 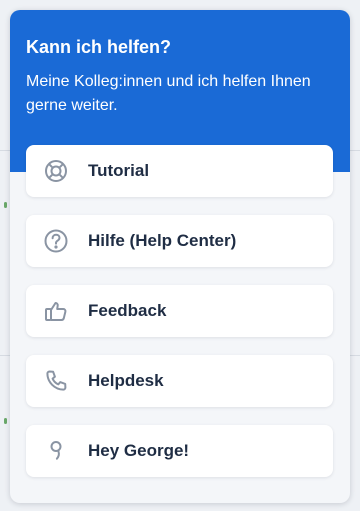 What do you see at coordinates (99, 47) in the screenshot?
I see `popup-title: Kann ich helfen?` at bounding box center [99, 47].